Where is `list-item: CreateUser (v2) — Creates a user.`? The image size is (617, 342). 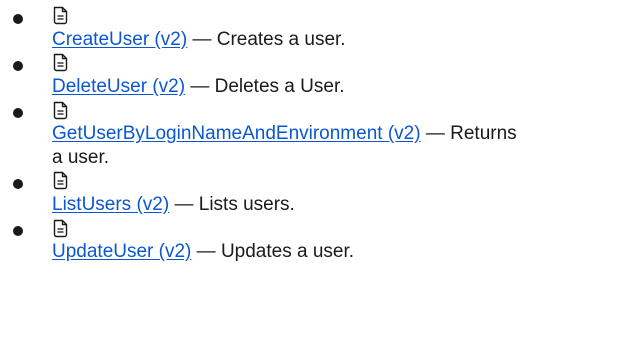
list-item: CreateUser (v2) — Creates a user. is located at coordinates (260, 27).